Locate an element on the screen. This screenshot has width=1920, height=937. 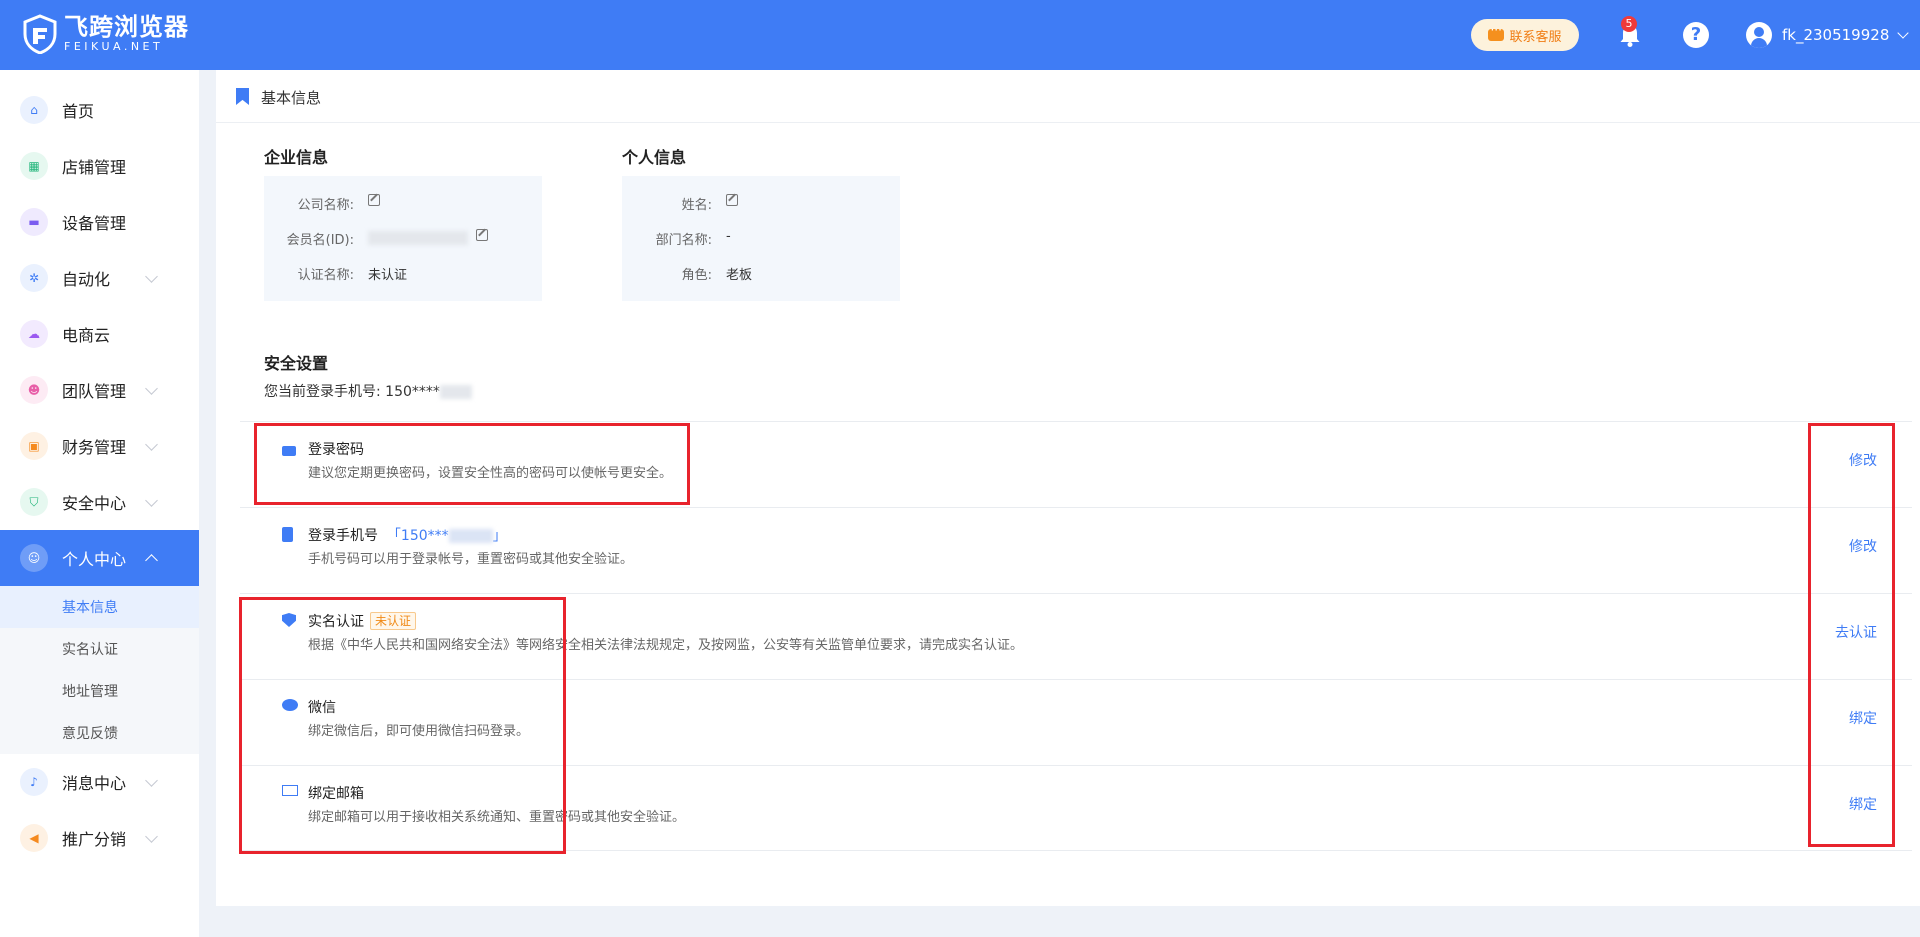
notification-count-badge: 5 is located at coordinates (1629, 24).